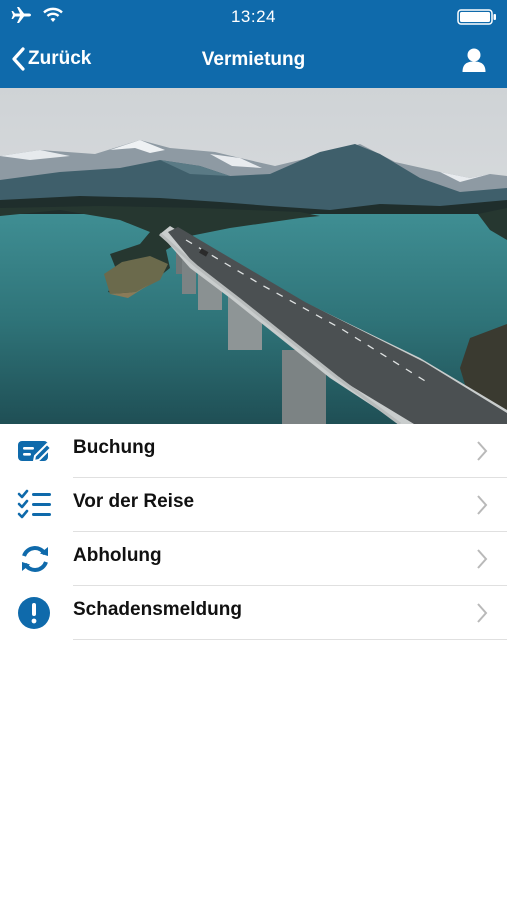 This screenshot has height=900, width=507. Describe the element at coordinates (474, 60) in the screenshot. I see `user-icon` at that location.